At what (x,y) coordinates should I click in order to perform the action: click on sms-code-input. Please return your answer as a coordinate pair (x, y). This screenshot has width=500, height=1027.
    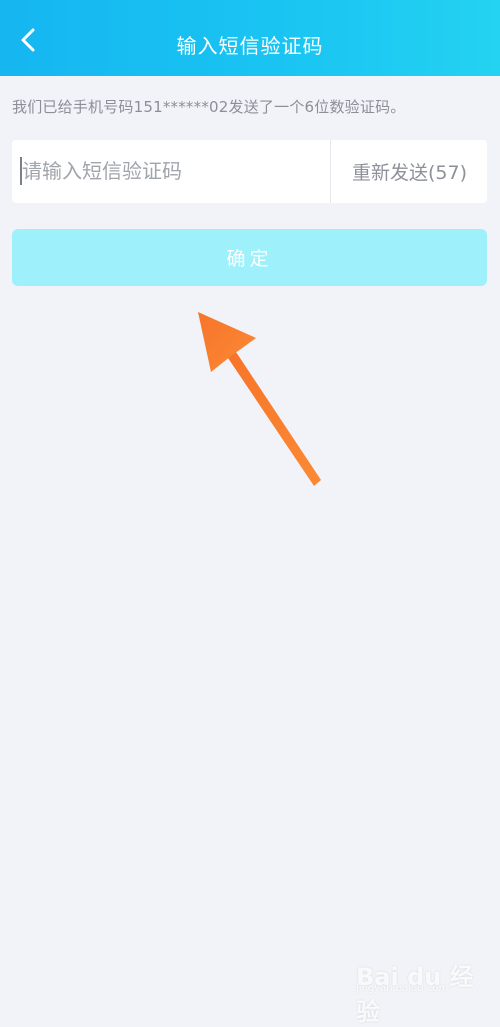
    Looking at the image, I should click on (172, 171).